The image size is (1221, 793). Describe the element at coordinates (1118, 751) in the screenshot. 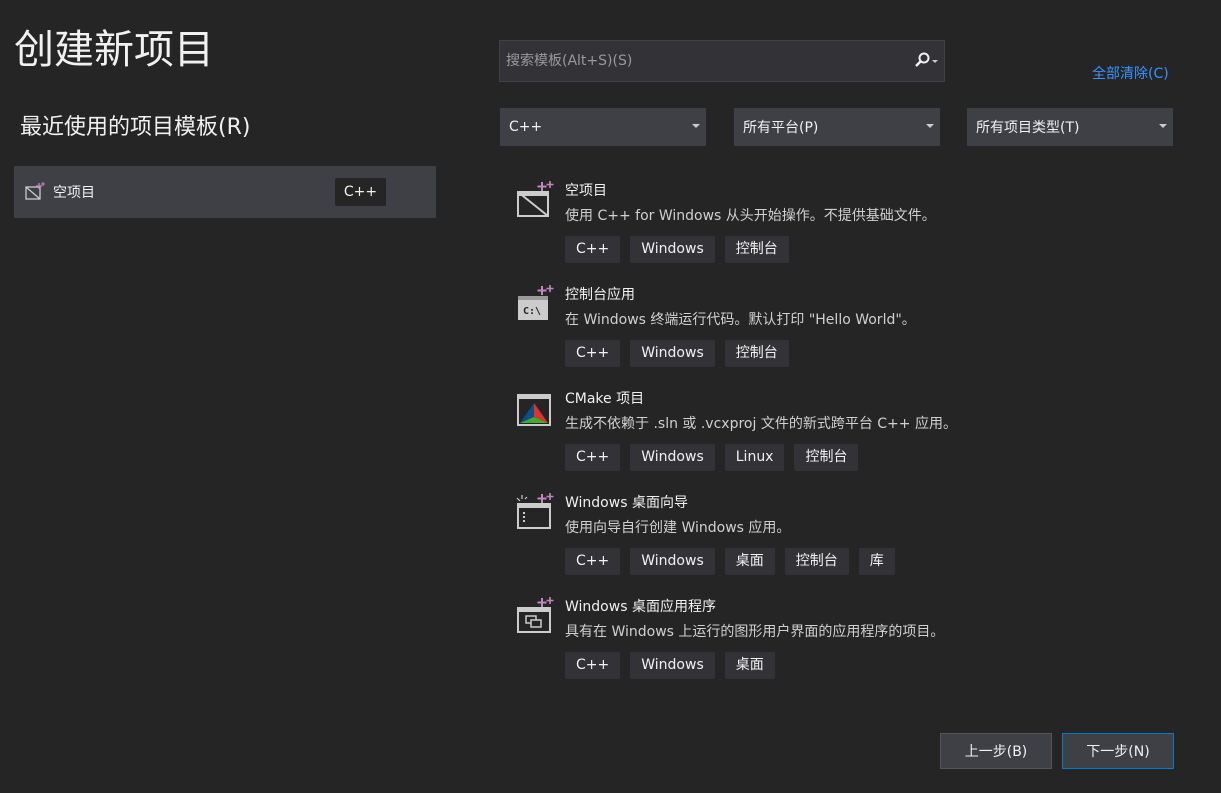

I see `next-button: 下一步(N)` at that location.